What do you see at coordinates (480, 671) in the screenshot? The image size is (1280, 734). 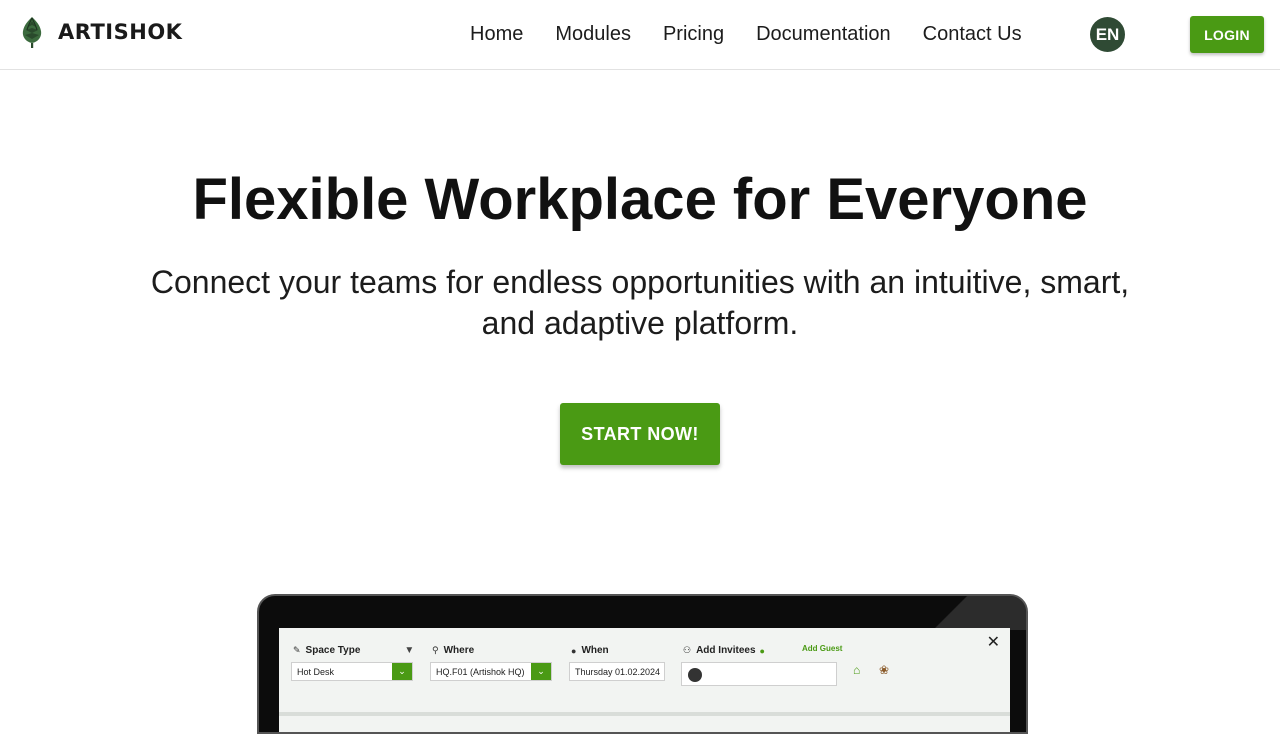 I see `where-value: HQ.F01 (Artishok HQ)` at bounding box center [480, 671].